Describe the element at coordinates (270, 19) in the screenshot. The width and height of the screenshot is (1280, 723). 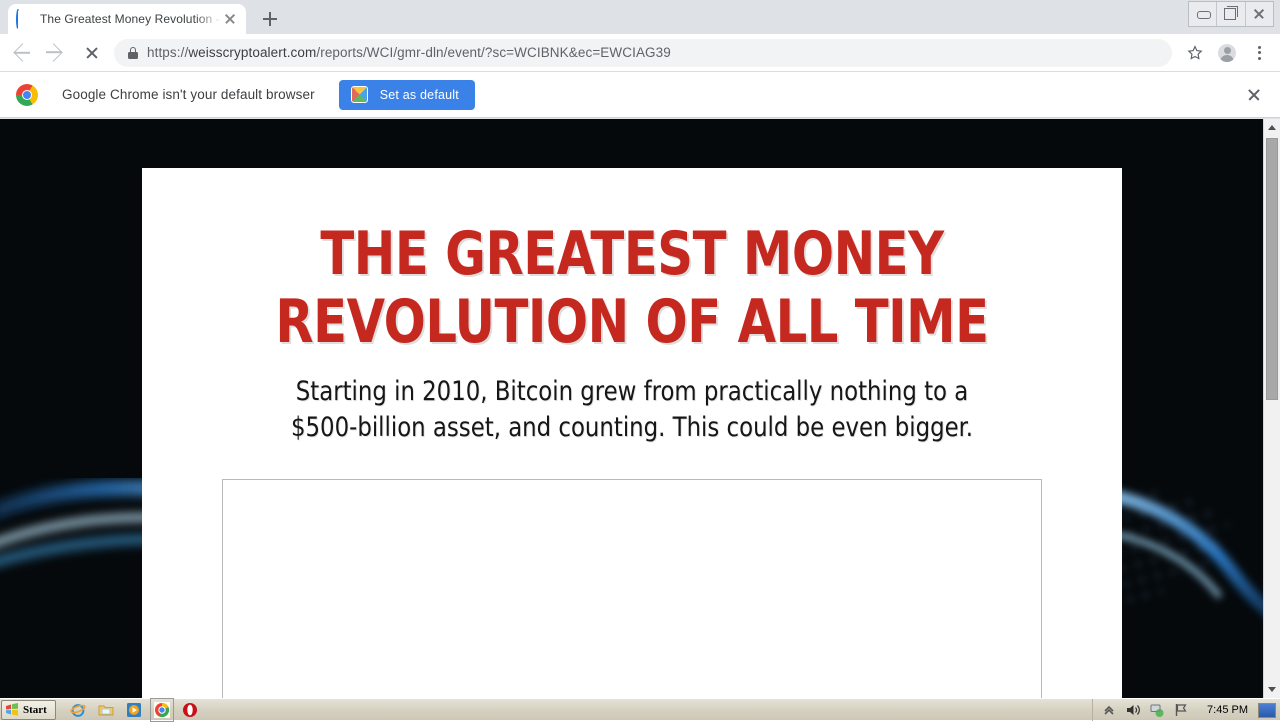
I see `new-tab-button` at that location.